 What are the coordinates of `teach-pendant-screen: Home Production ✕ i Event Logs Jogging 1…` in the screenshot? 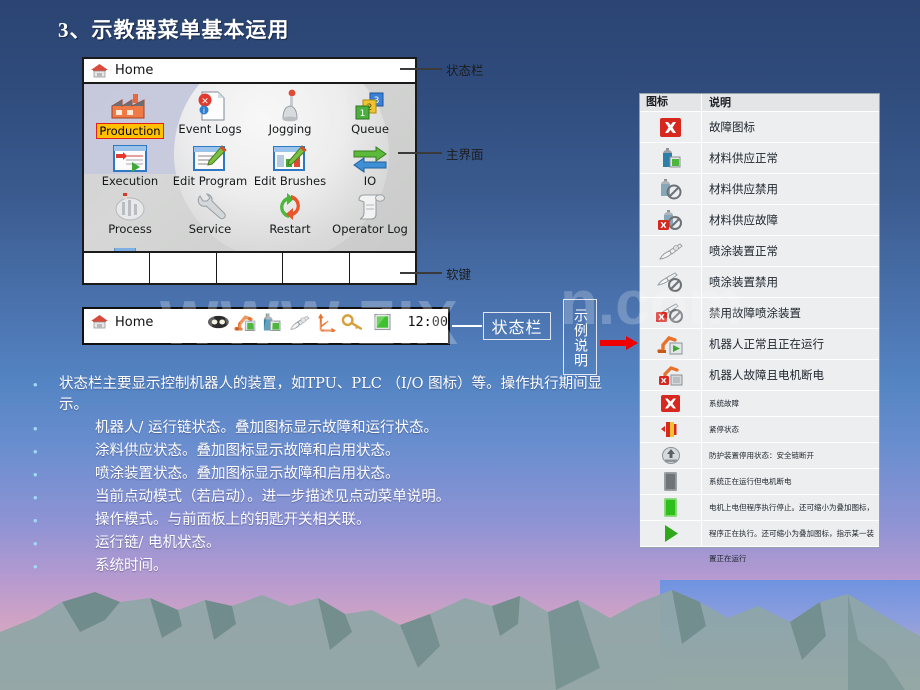 It's located at (249, 171).